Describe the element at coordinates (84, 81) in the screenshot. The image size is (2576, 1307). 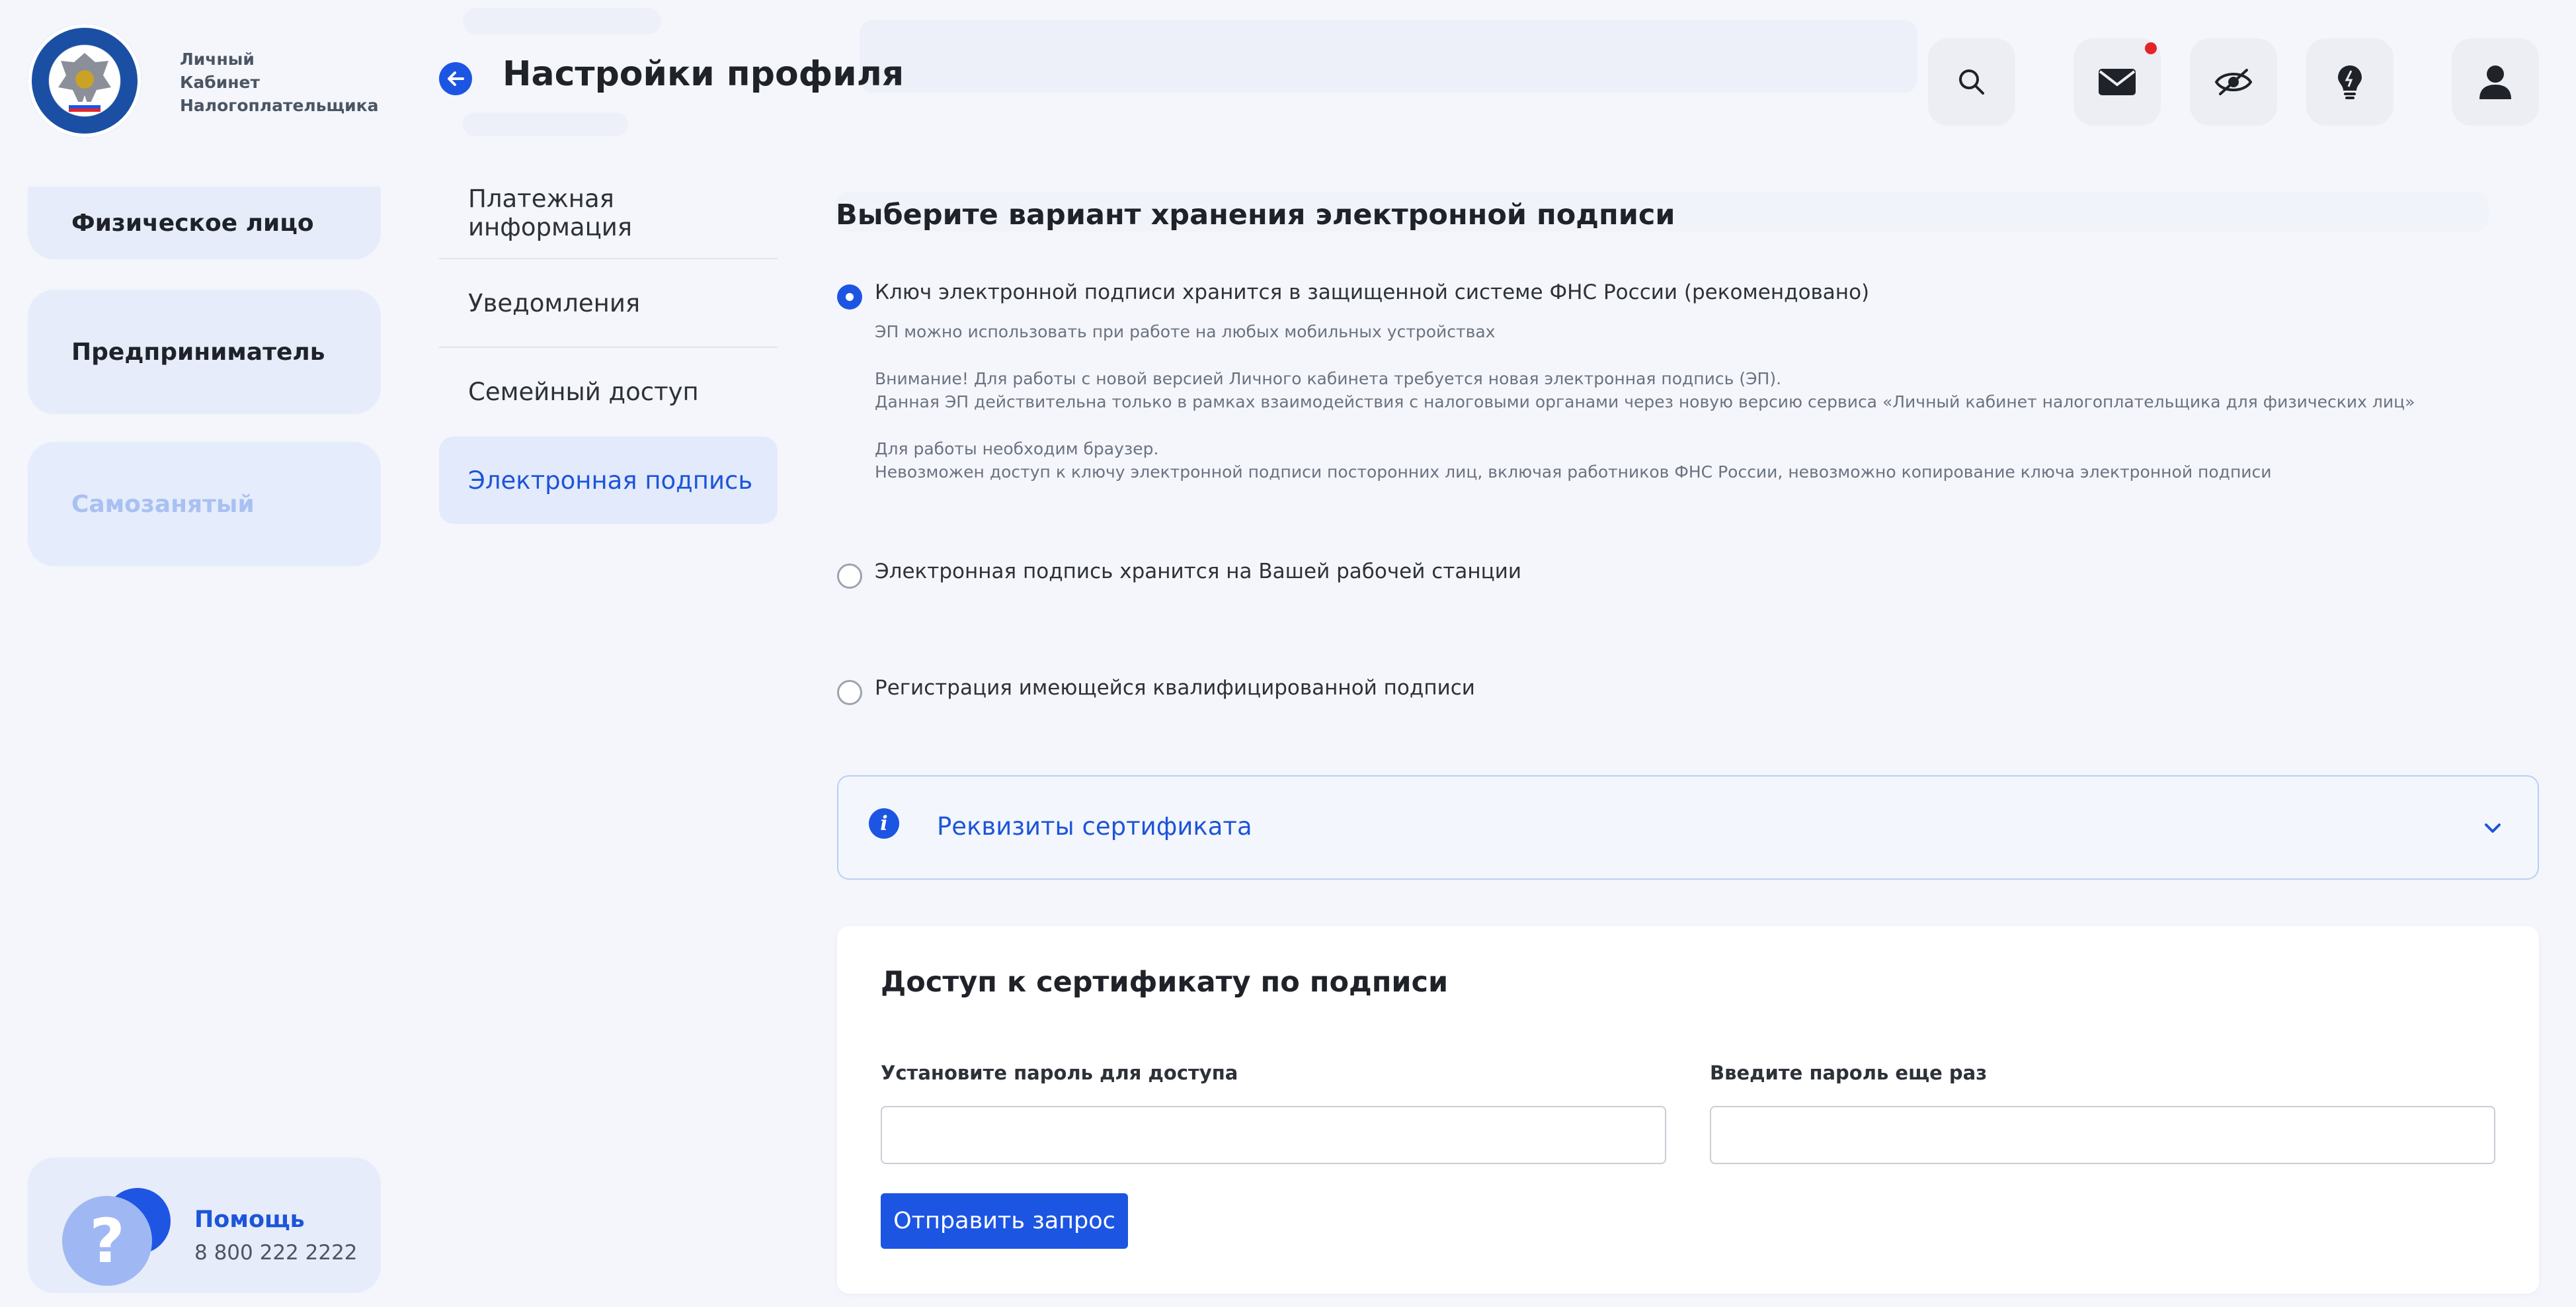
I see `fns-emblem-logo` at that location.